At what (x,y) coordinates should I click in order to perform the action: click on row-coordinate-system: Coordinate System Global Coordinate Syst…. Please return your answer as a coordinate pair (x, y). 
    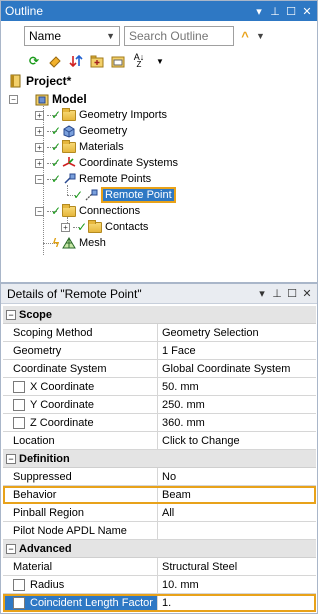
    Looking at the image, I should click on (159, 369).